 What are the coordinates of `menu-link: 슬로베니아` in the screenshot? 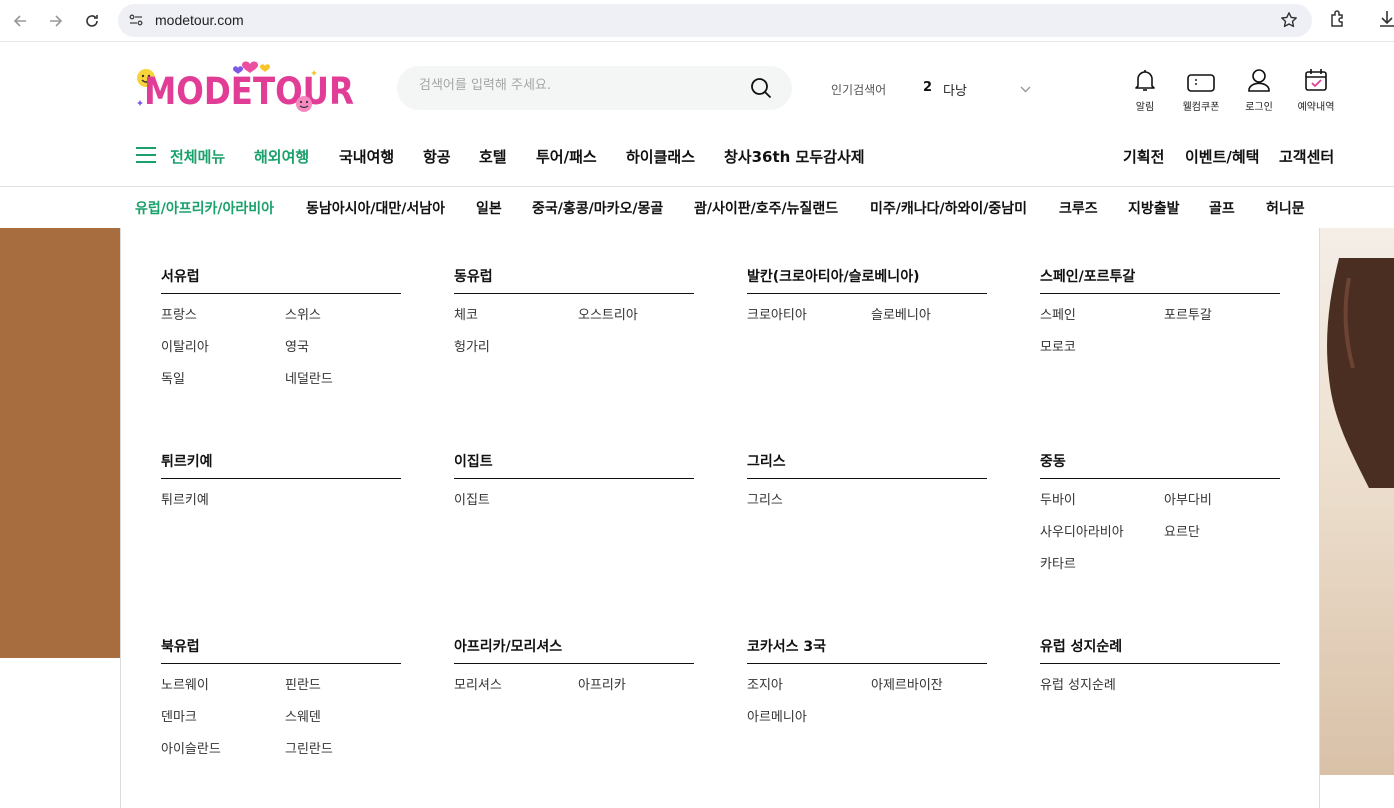 It's located at (929, 315).